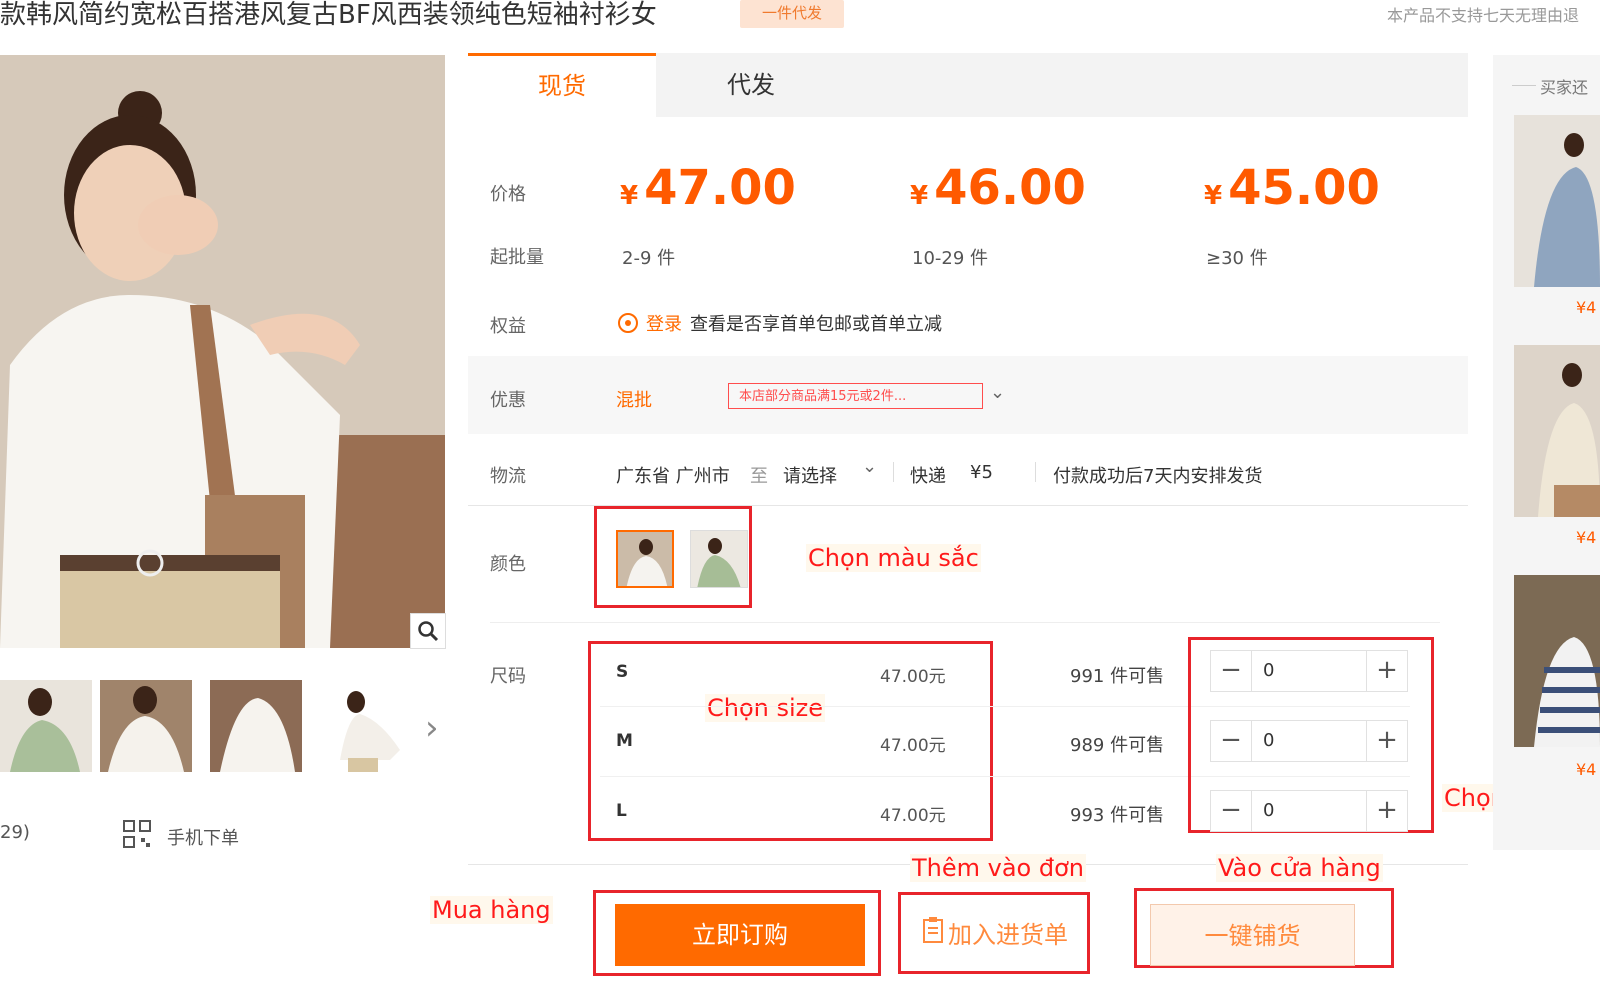 This screenshot has width=1600, height=1000. What do you see at coordinates (998, 868) in the screenshot?
I see `annotation-add-to-order: Thêm vào đơn` at bounding box center [998, 868].